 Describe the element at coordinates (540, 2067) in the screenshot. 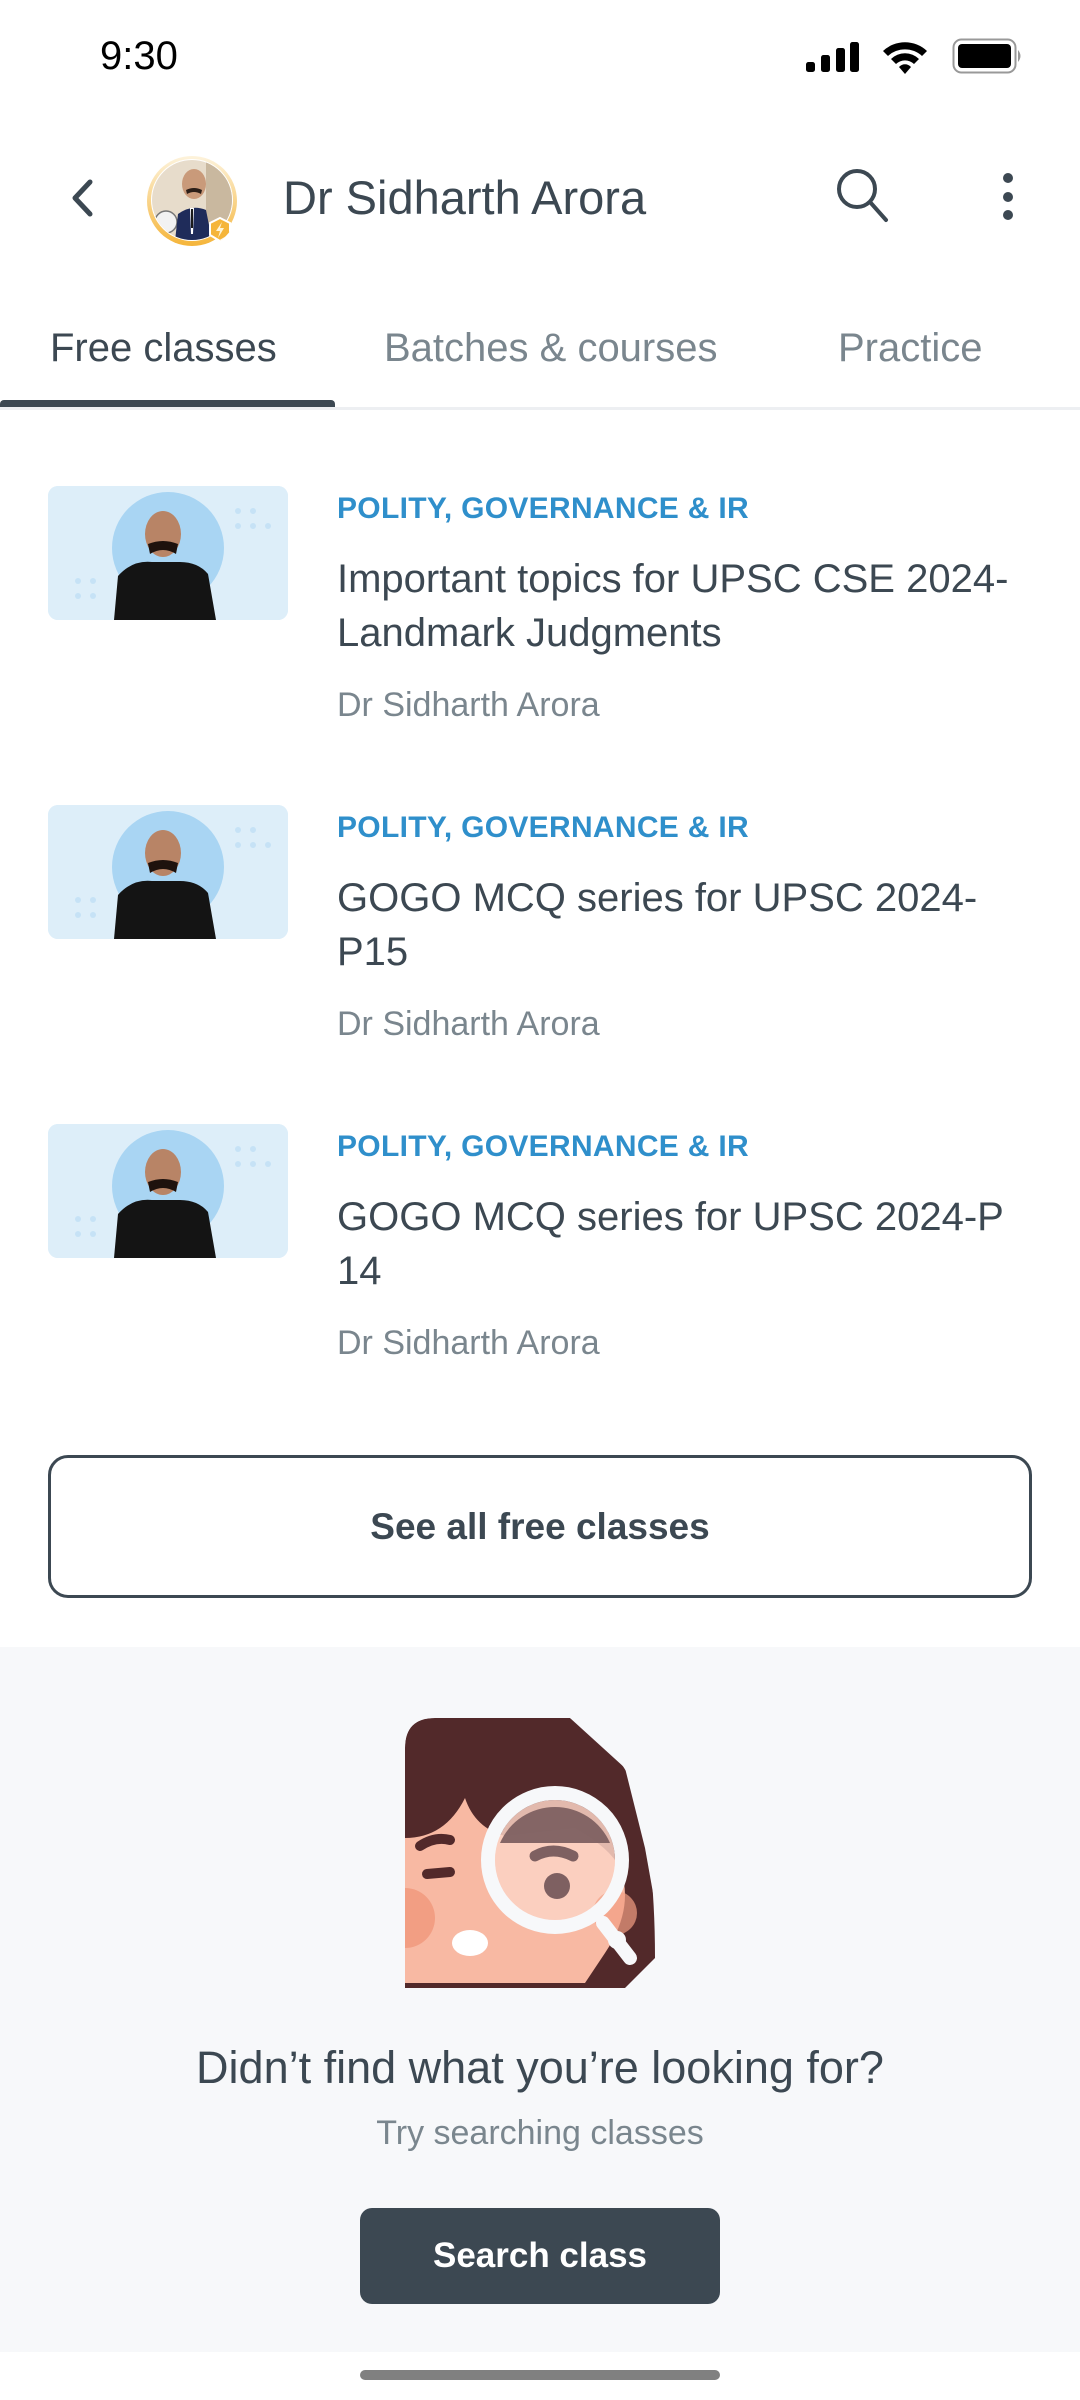

I see `help-title: Didn’t find what you’re looking for?` at that location.